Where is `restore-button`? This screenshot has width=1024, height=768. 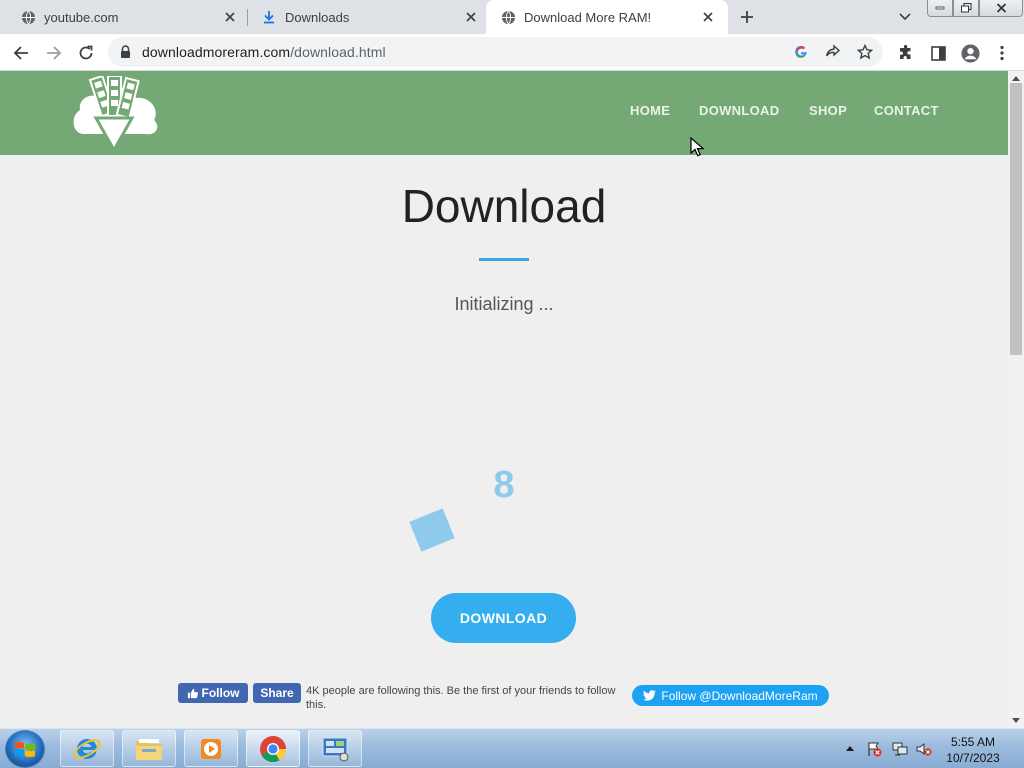 restore-button is located at coordinates (966, 8).